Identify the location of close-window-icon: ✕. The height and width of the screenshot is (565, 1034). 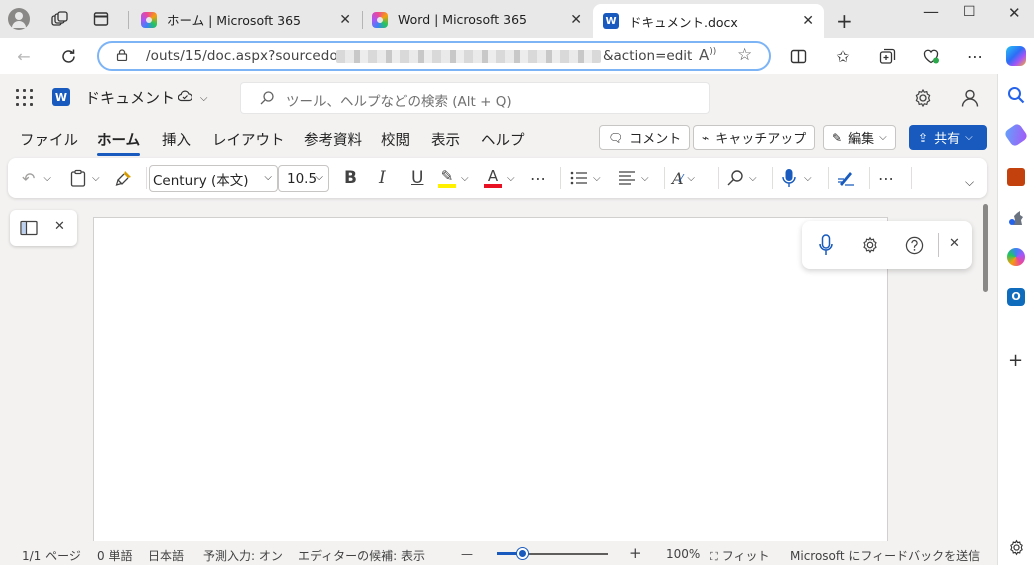
(1014, 13).